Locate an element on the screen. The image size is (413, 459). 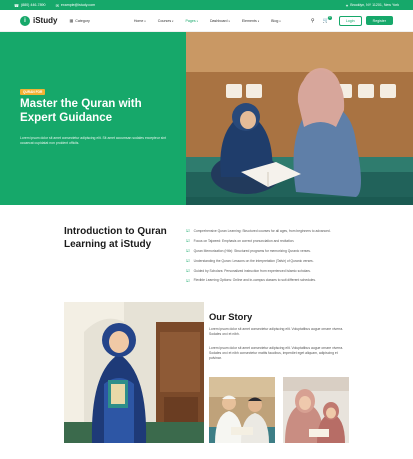
login-button: Login is located at coordinates (350, 20).